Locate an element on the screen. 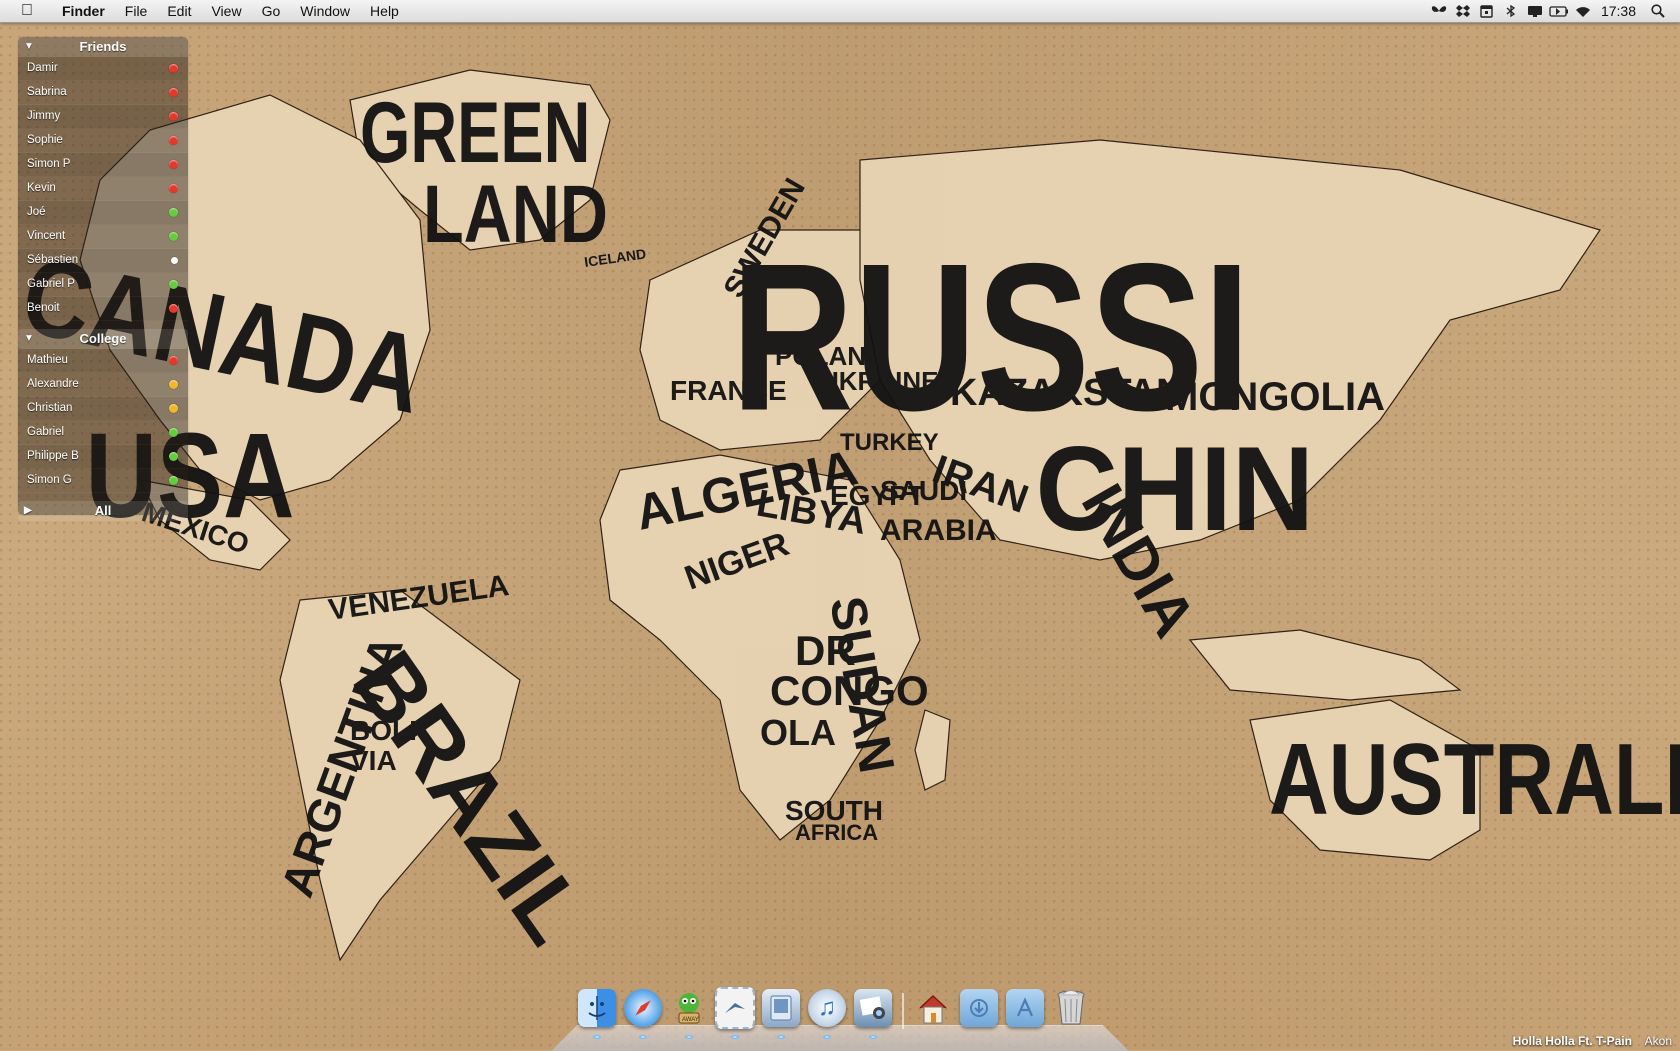  buddy-name: Sophie is located at coordinates (45, 140).